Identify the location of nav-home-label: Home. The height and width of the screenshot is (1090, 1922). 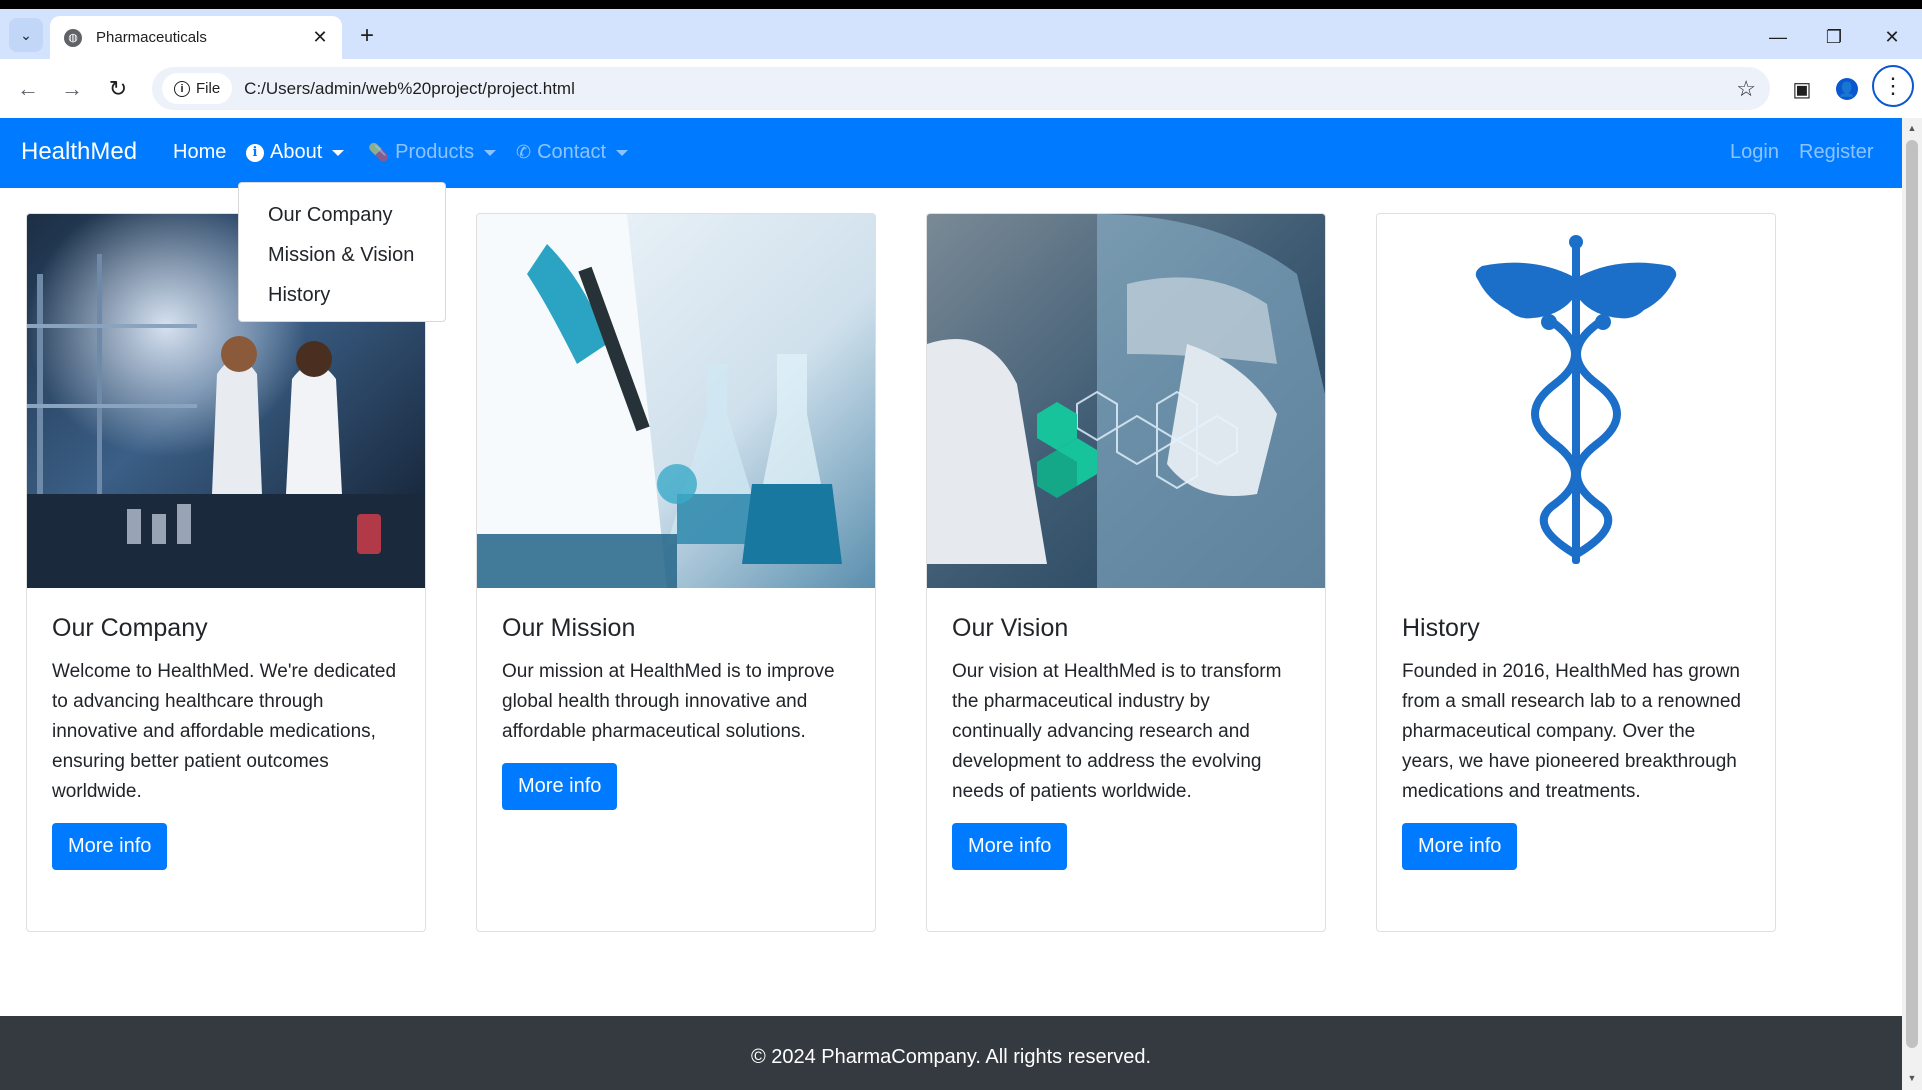
(200, 152).